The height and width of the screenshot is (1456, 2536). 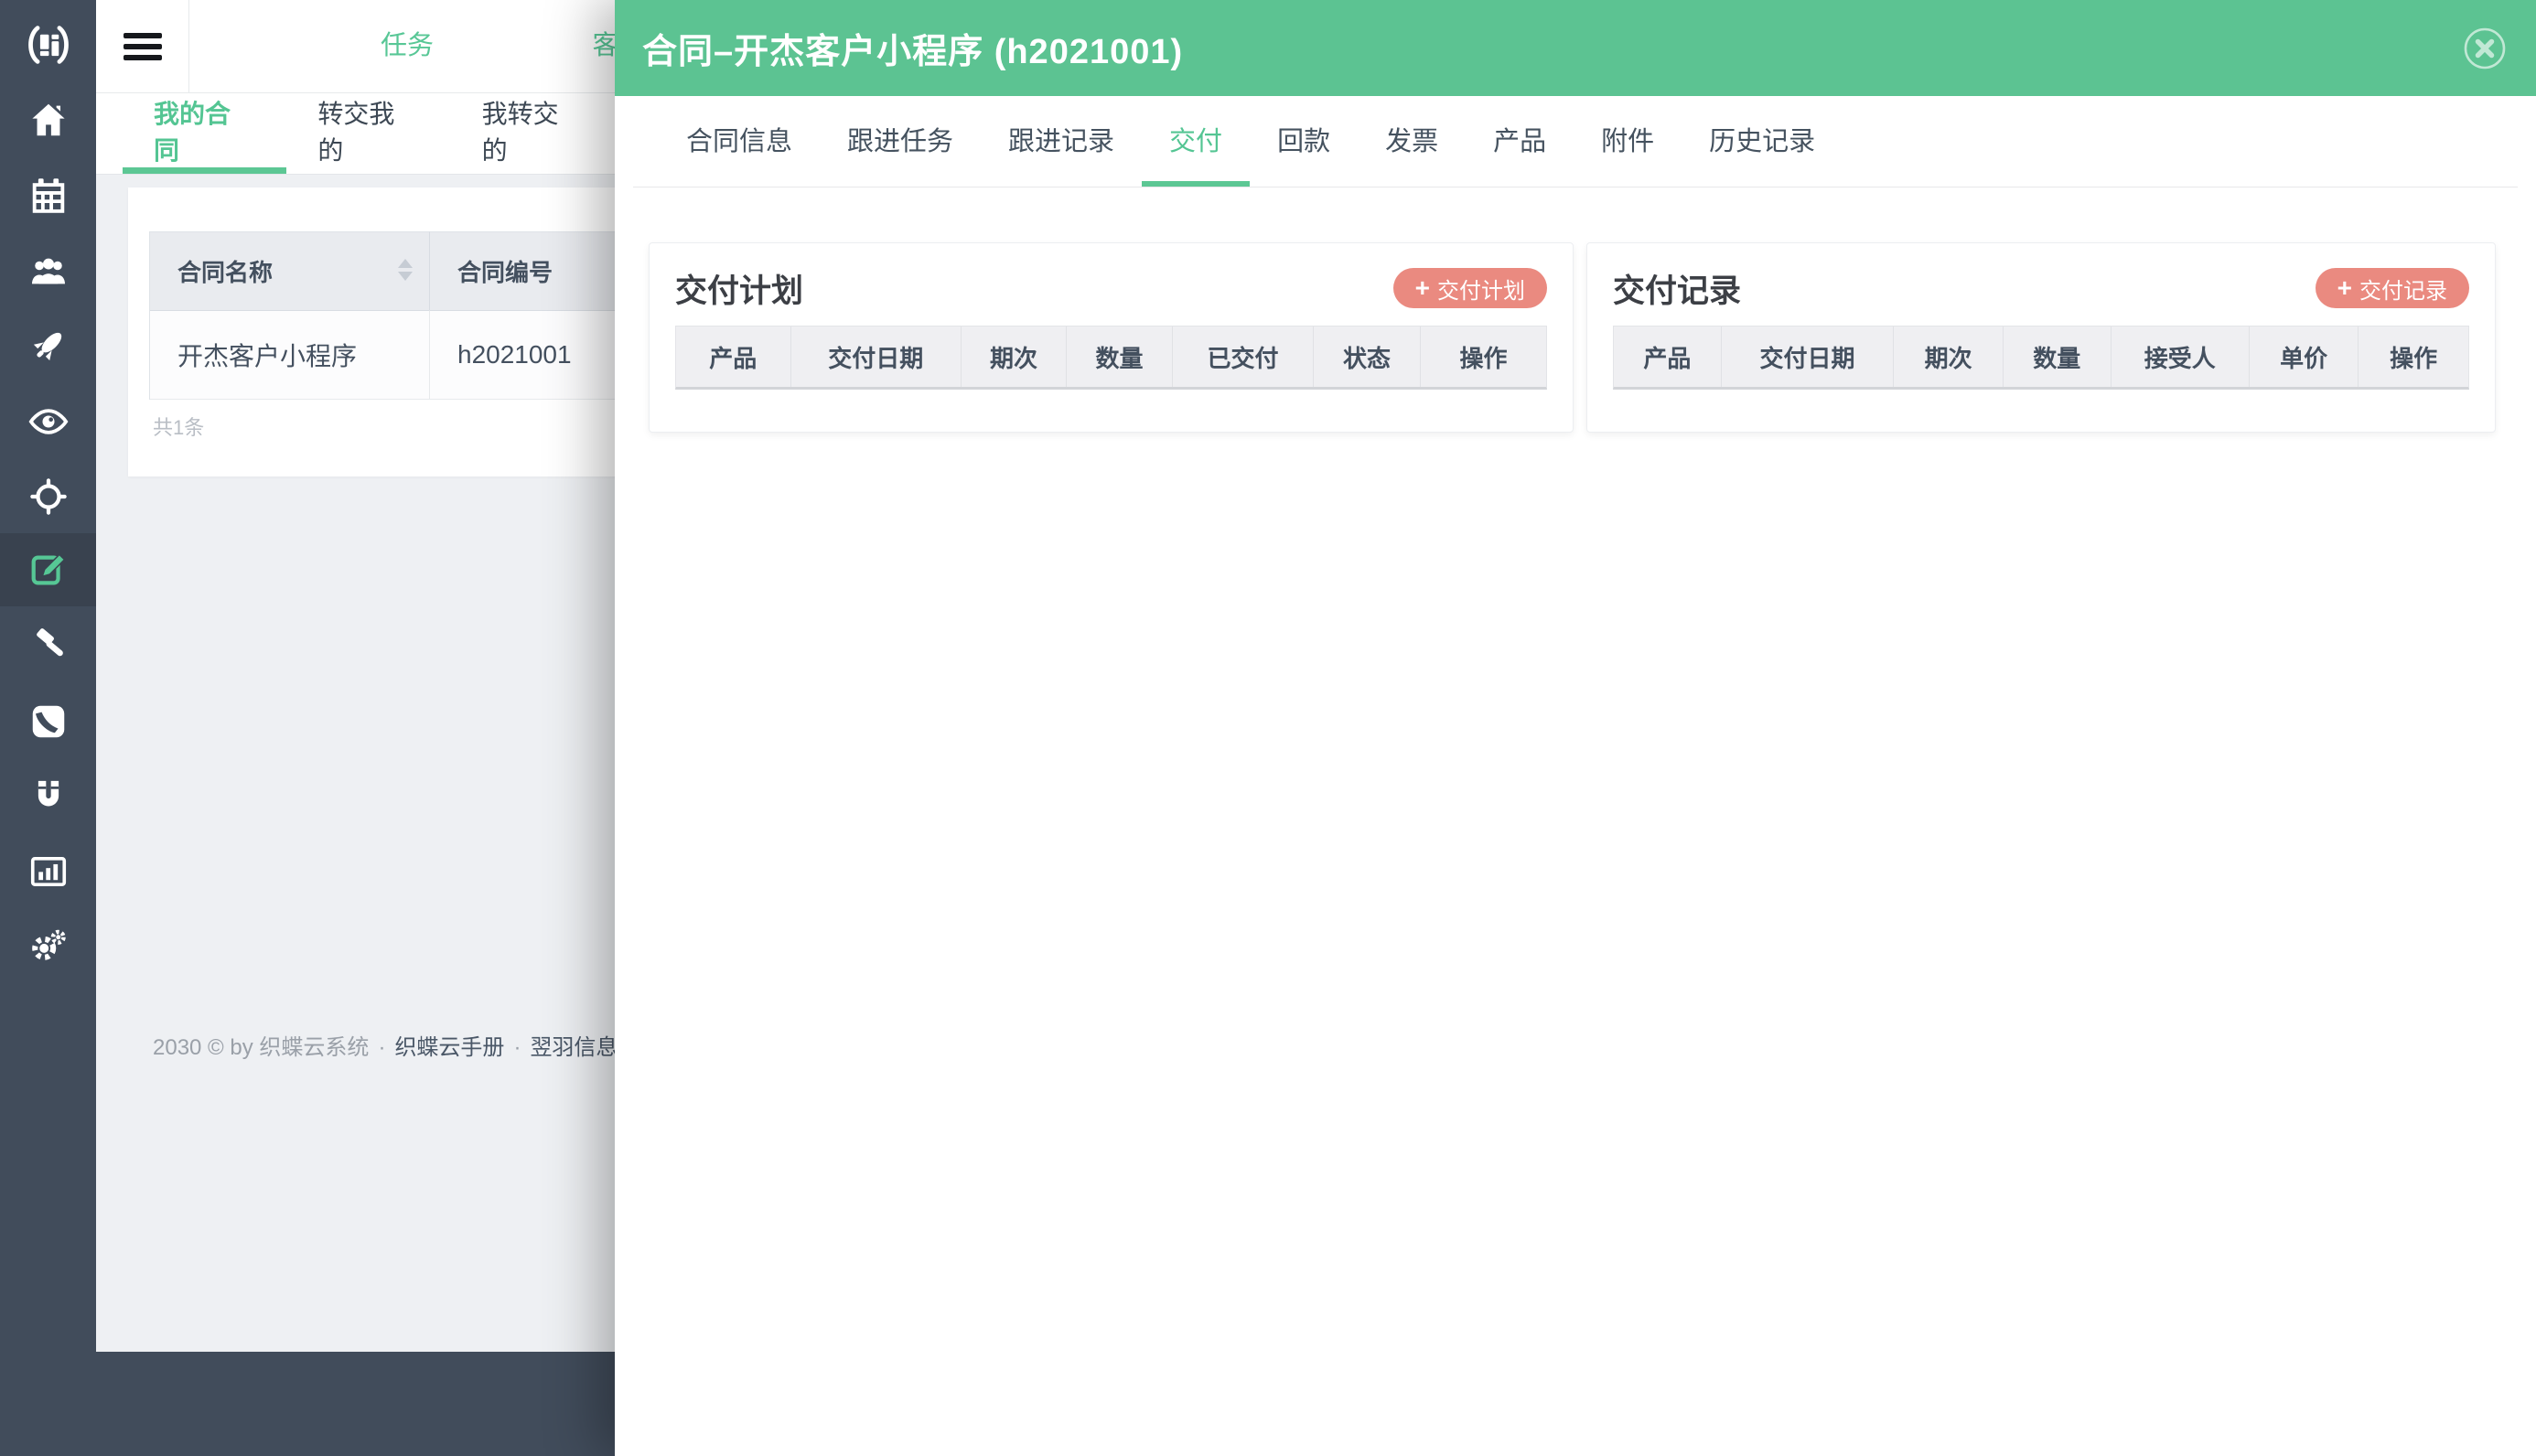 I want to click on sidebar-item-targets, so click(x=48, y=496).